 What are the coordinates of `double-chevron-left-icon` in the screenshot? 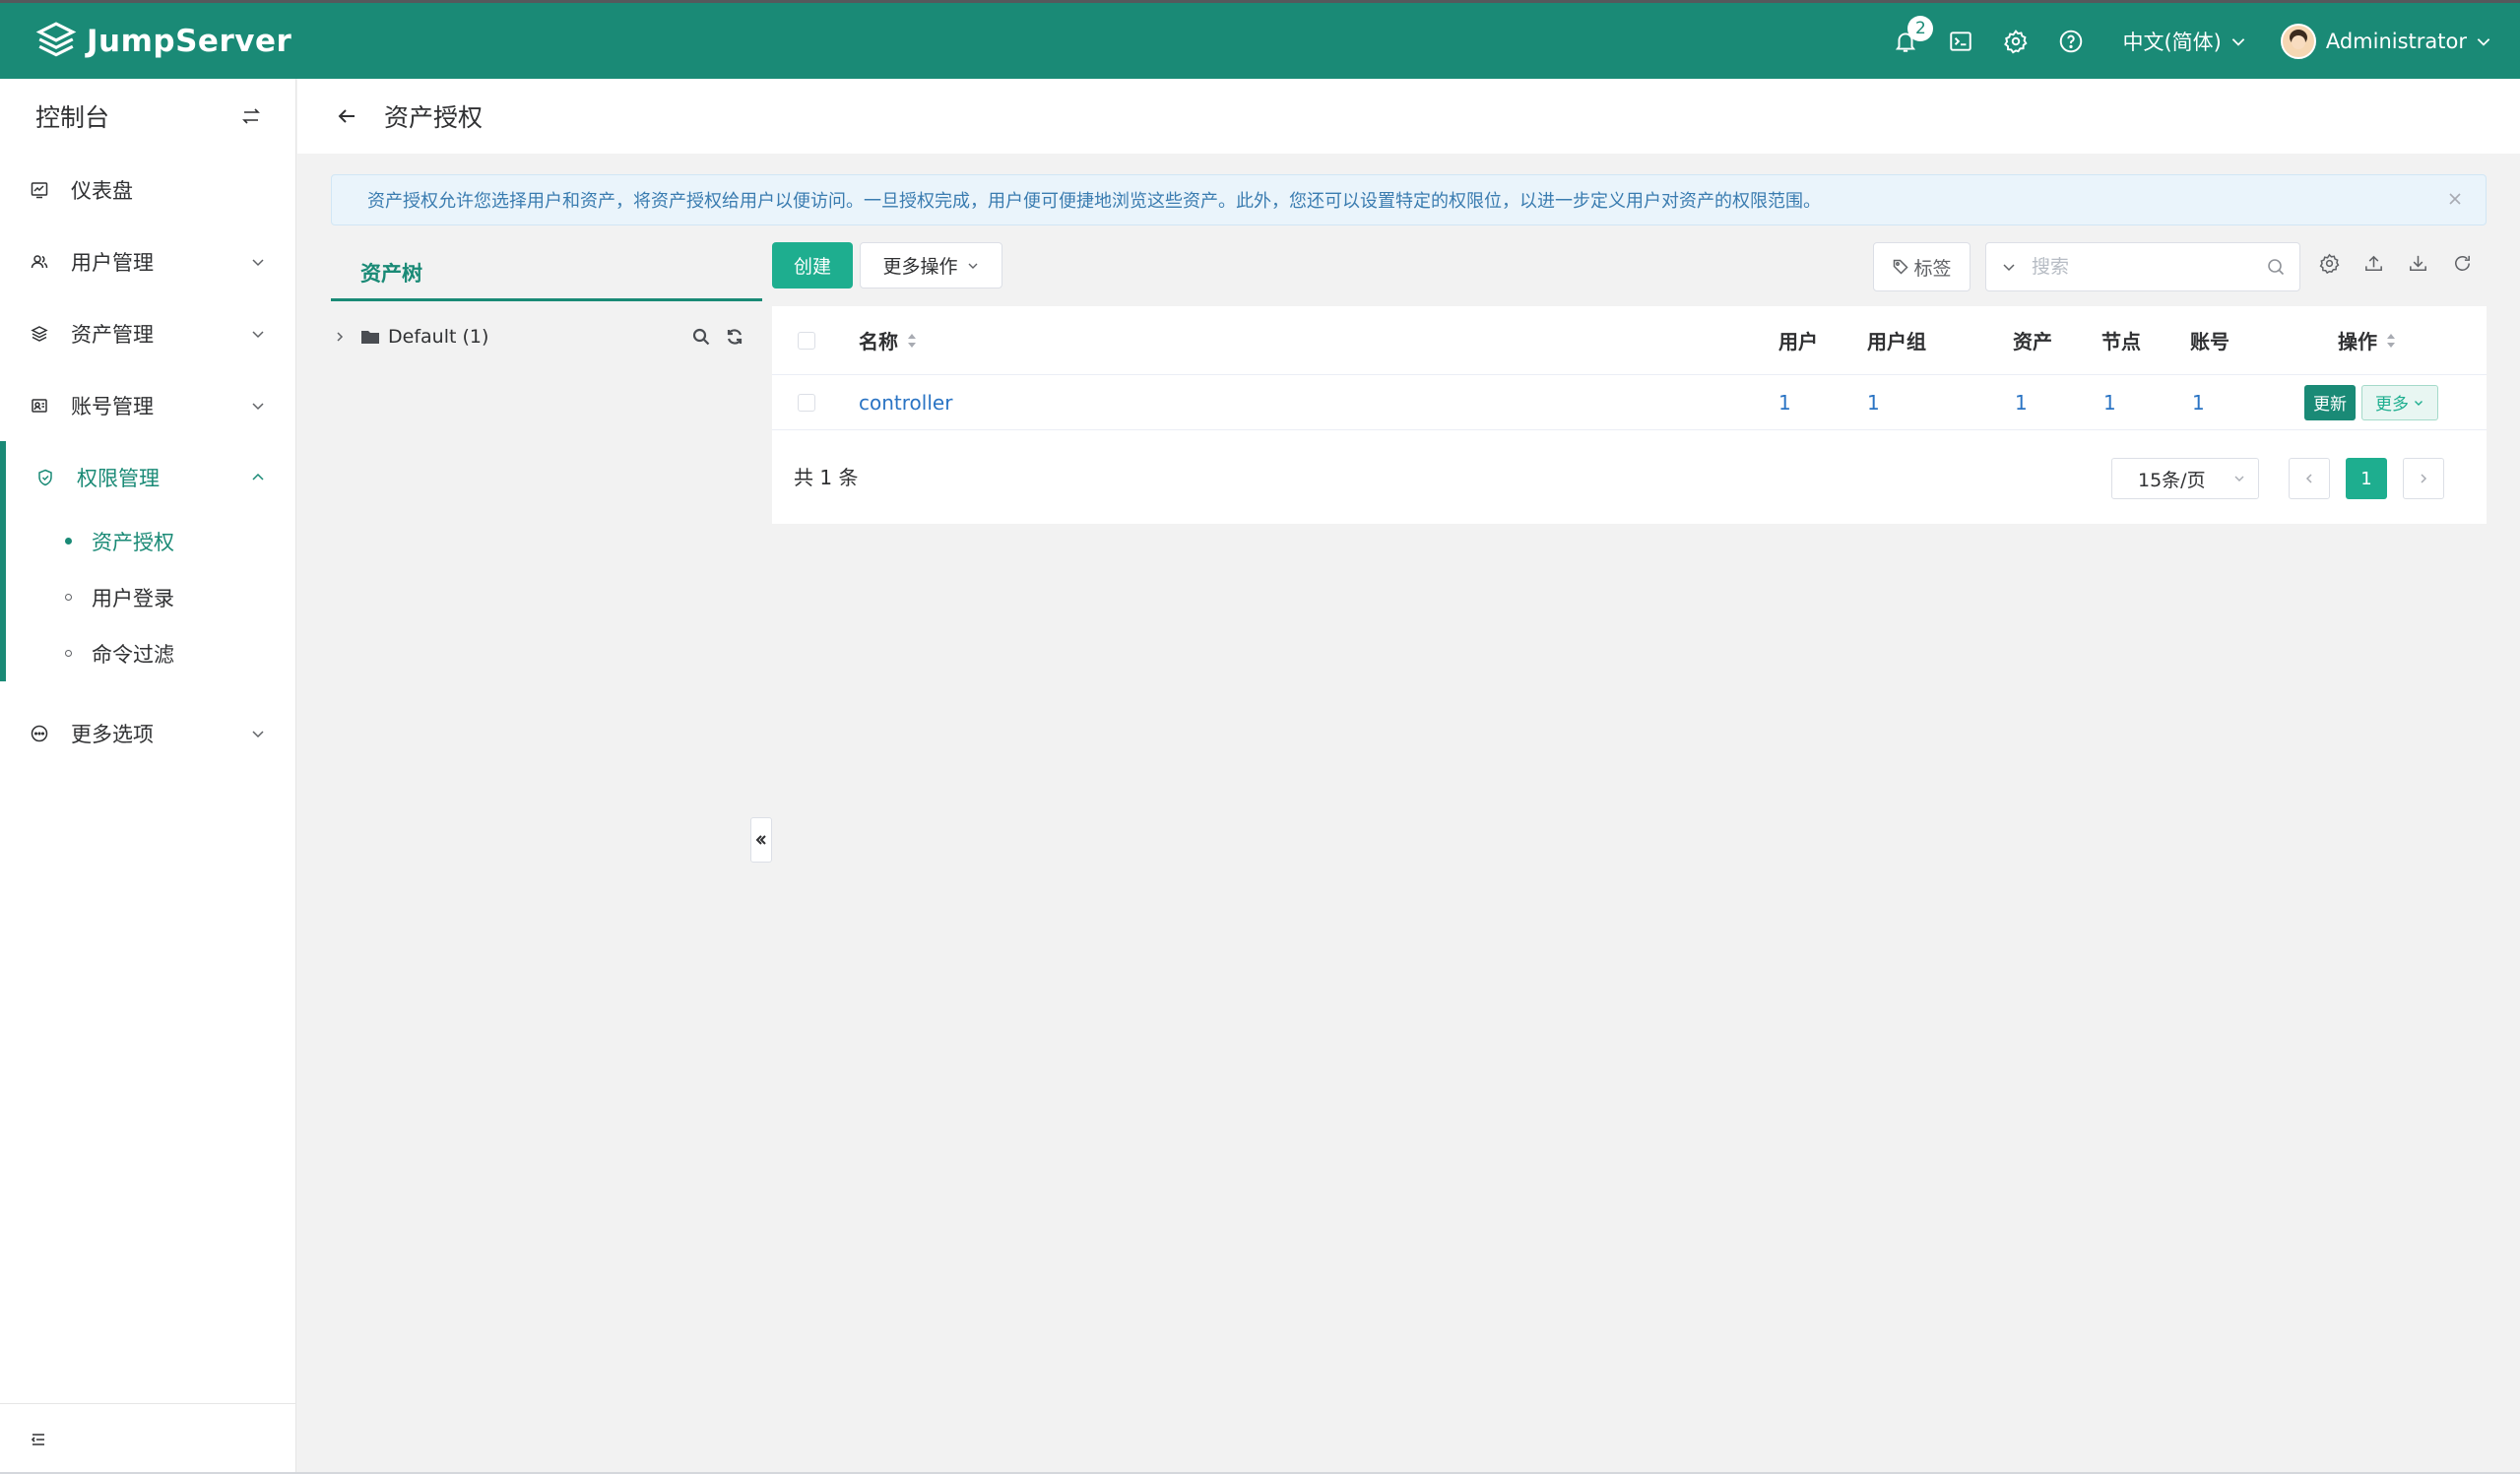 It's located at (760, 840).